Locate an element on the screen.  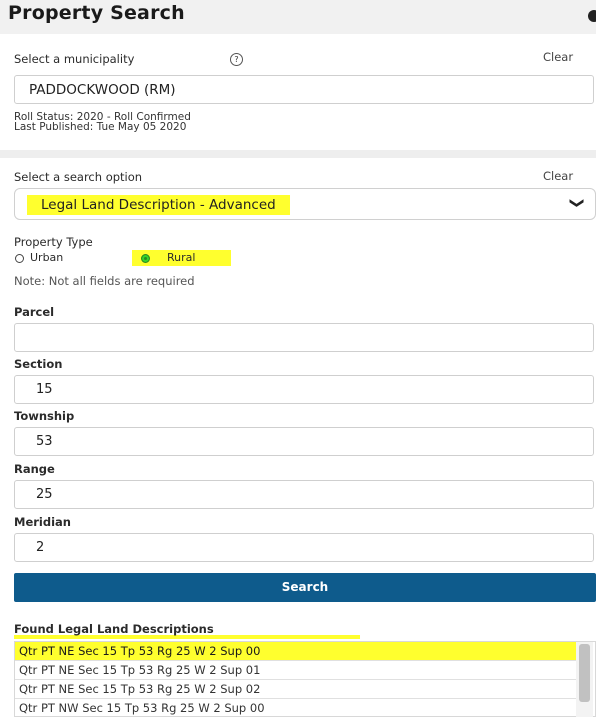
search-button: Search is located at coordinates (305, 587).